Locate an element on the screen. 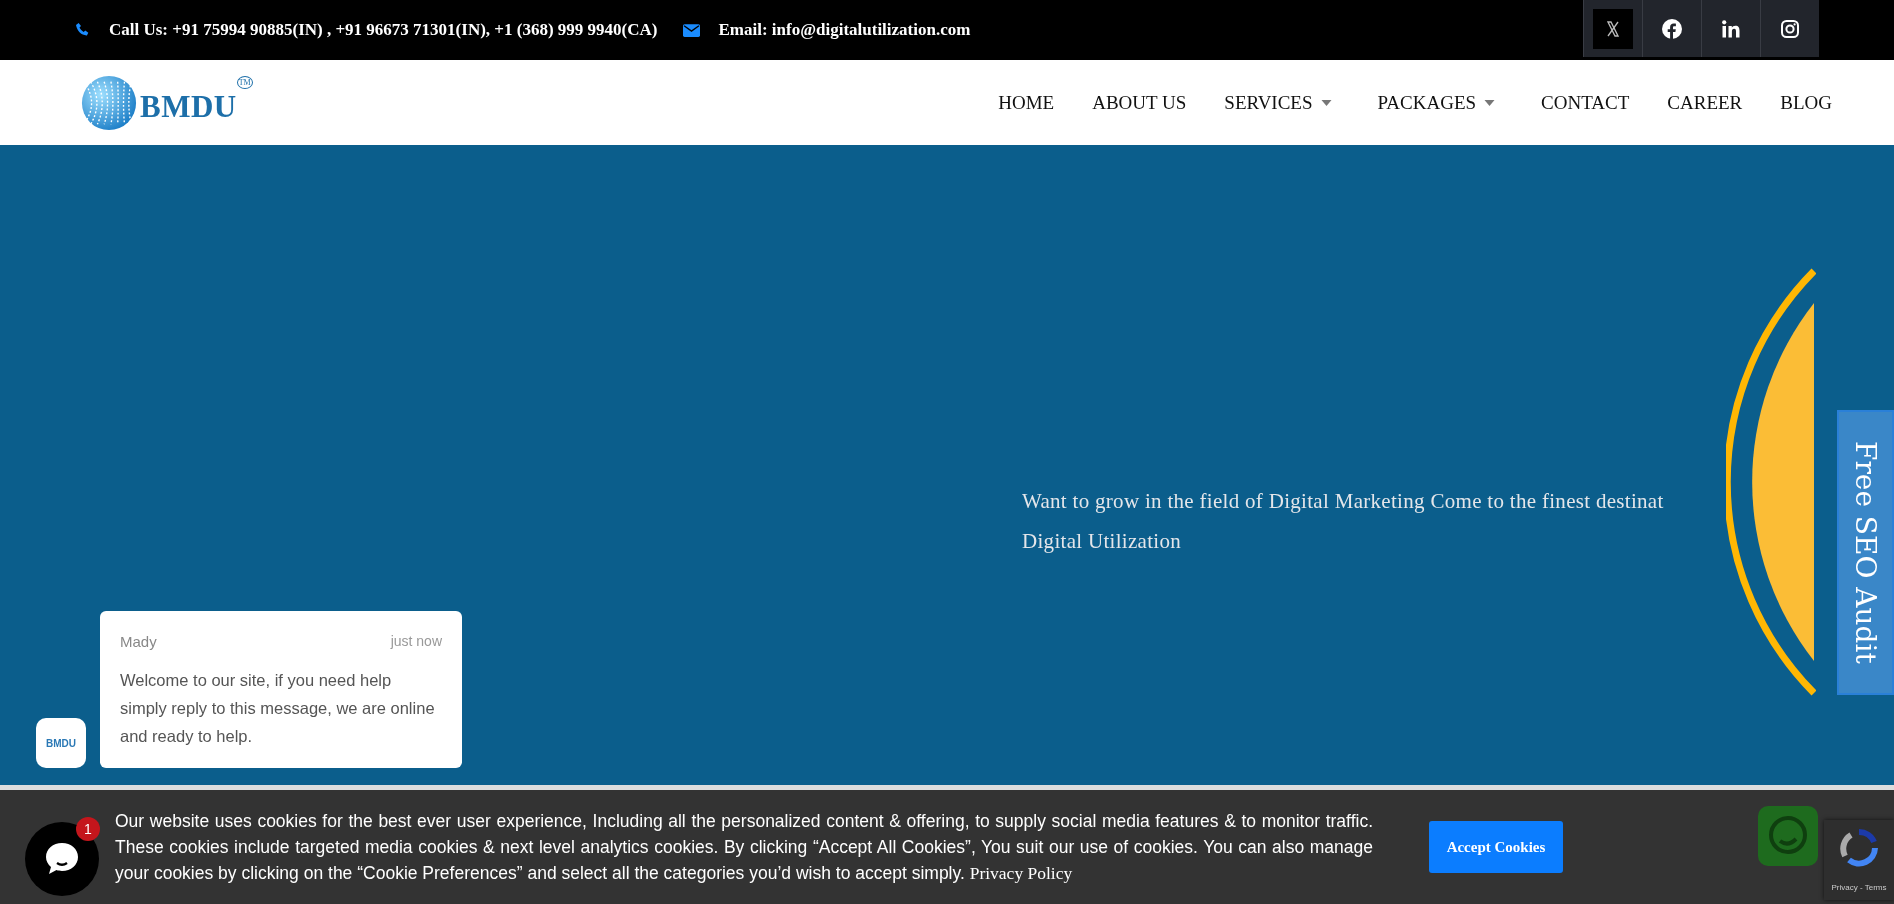  instagram-icon is located at coordinates (1790, 28).